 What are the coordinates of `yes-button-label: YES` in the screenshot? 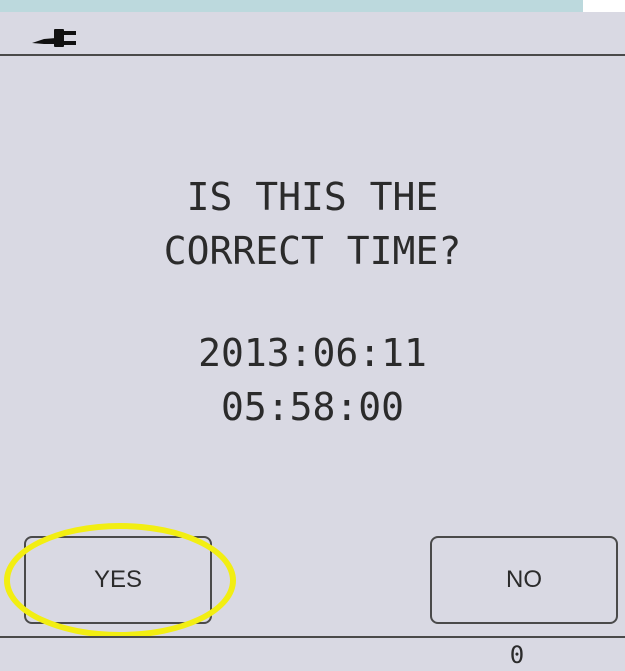 It's located at (118, 579).